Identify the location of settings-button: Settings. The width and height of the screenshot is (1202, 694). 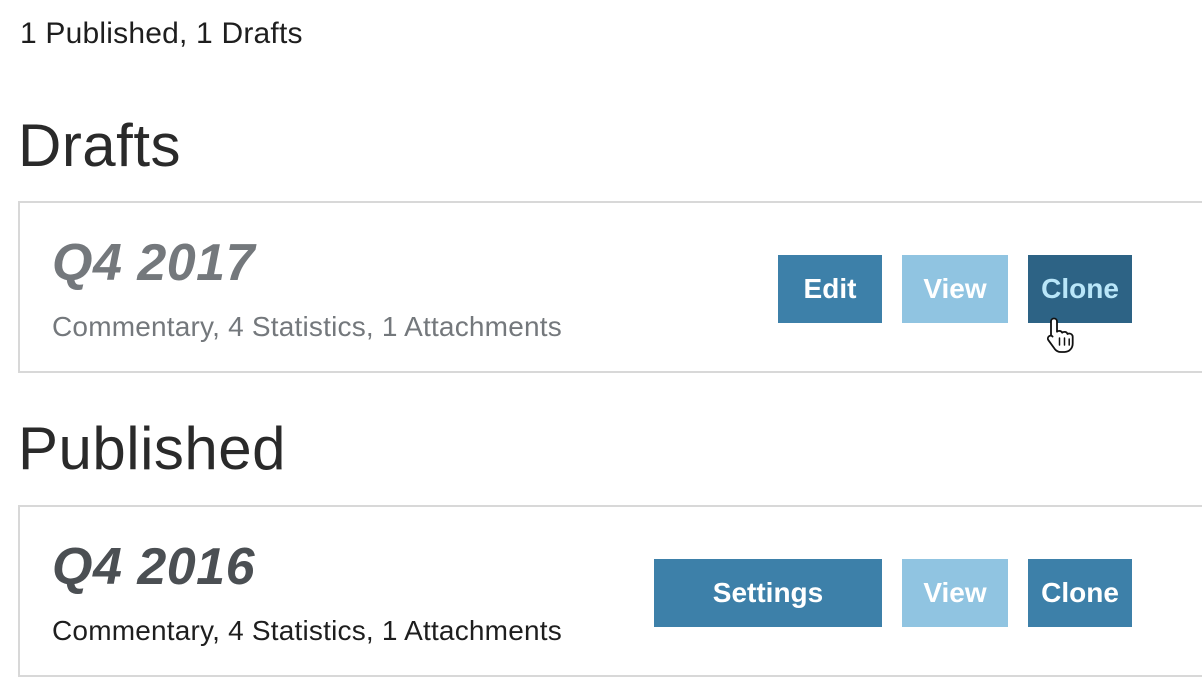
(768, 593).